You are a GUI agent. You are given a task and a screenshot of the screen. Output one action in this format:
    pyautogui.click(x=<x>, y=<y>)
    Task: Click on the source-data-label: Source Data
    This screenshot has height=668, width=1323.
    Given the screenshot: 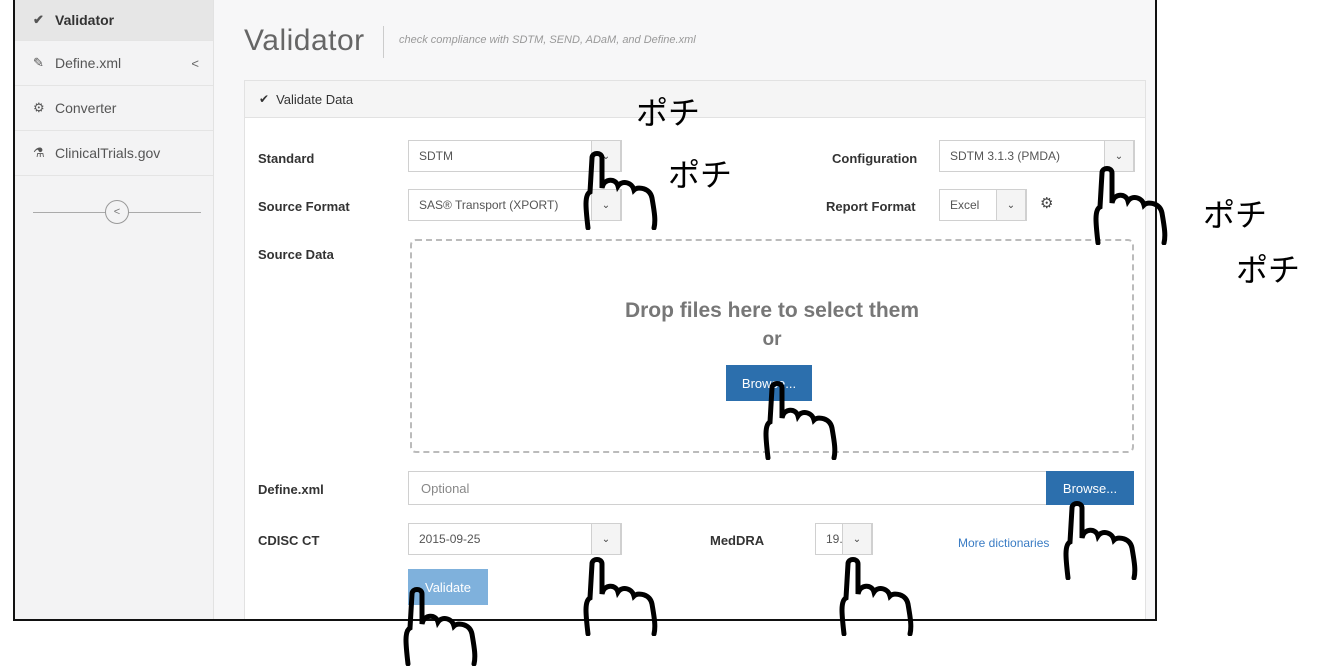 What is the action you would take?
    pyautogui.click(x=296, y=254)
    